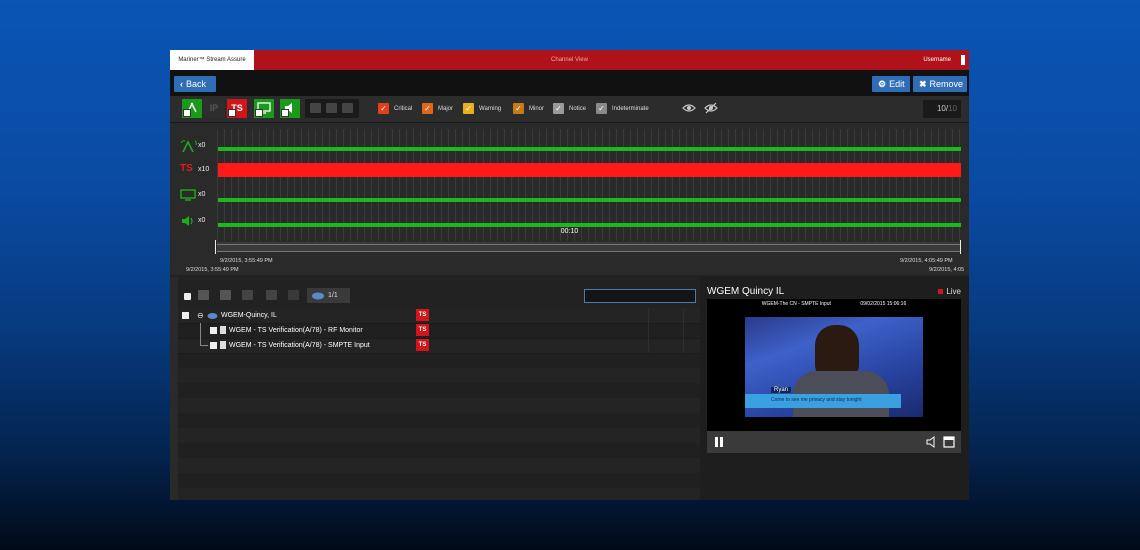  What do you see at coordinates (882, 84) in the screenshot?
I see `gear-icon: ⚙` at bounding box center [882, 84].